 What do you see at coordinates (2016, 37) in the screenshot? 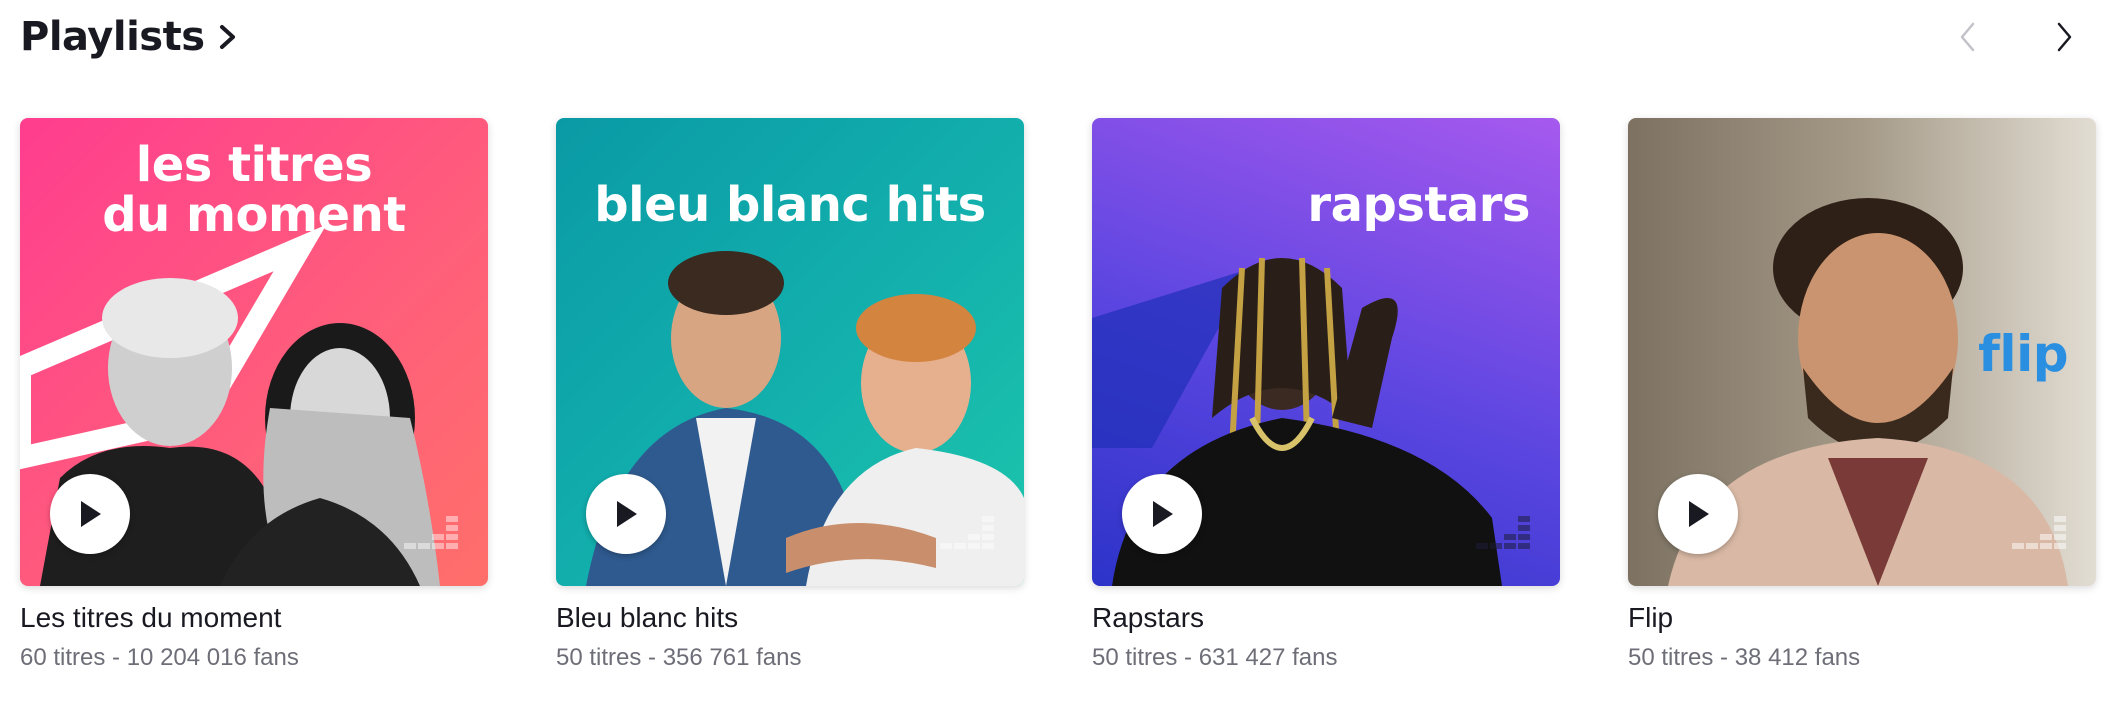
I see `carousel-nav` at bounding box center [2016, 37].